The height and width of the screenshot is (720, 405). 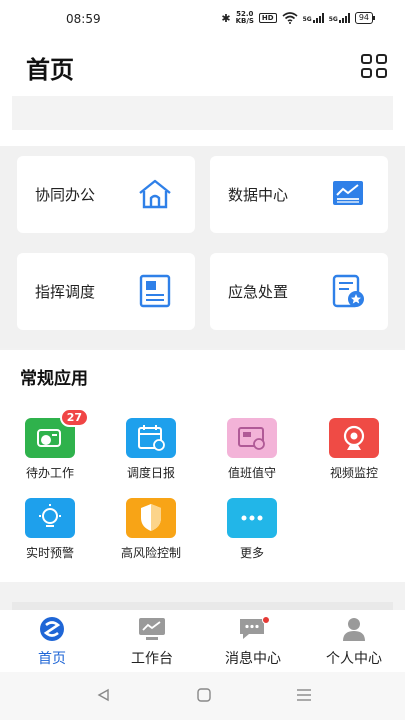 What do you see at coordinates (52, 629) in the screenshot?
I see `home-logo-icon` at bounding box center [52, 629].